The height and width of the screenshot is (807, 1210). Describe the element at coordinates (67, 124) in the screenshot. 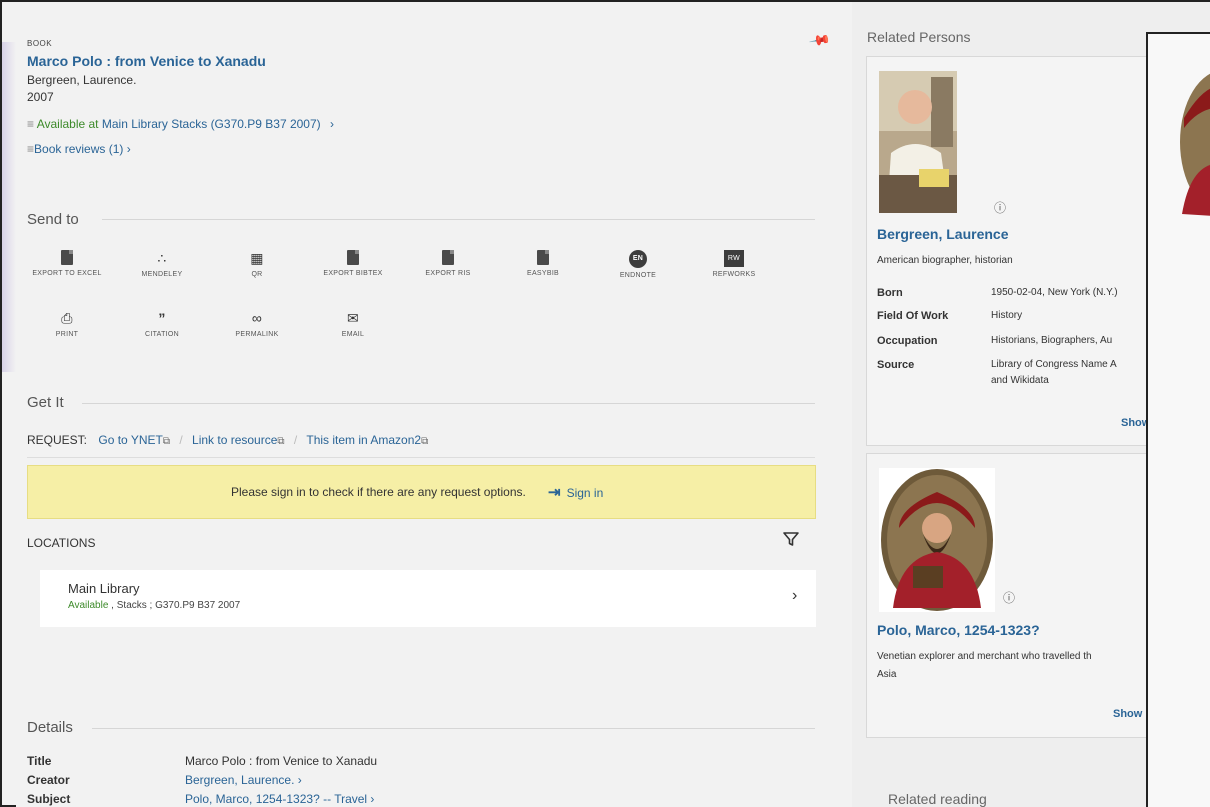

I see `availability-status: Available at` at that location.